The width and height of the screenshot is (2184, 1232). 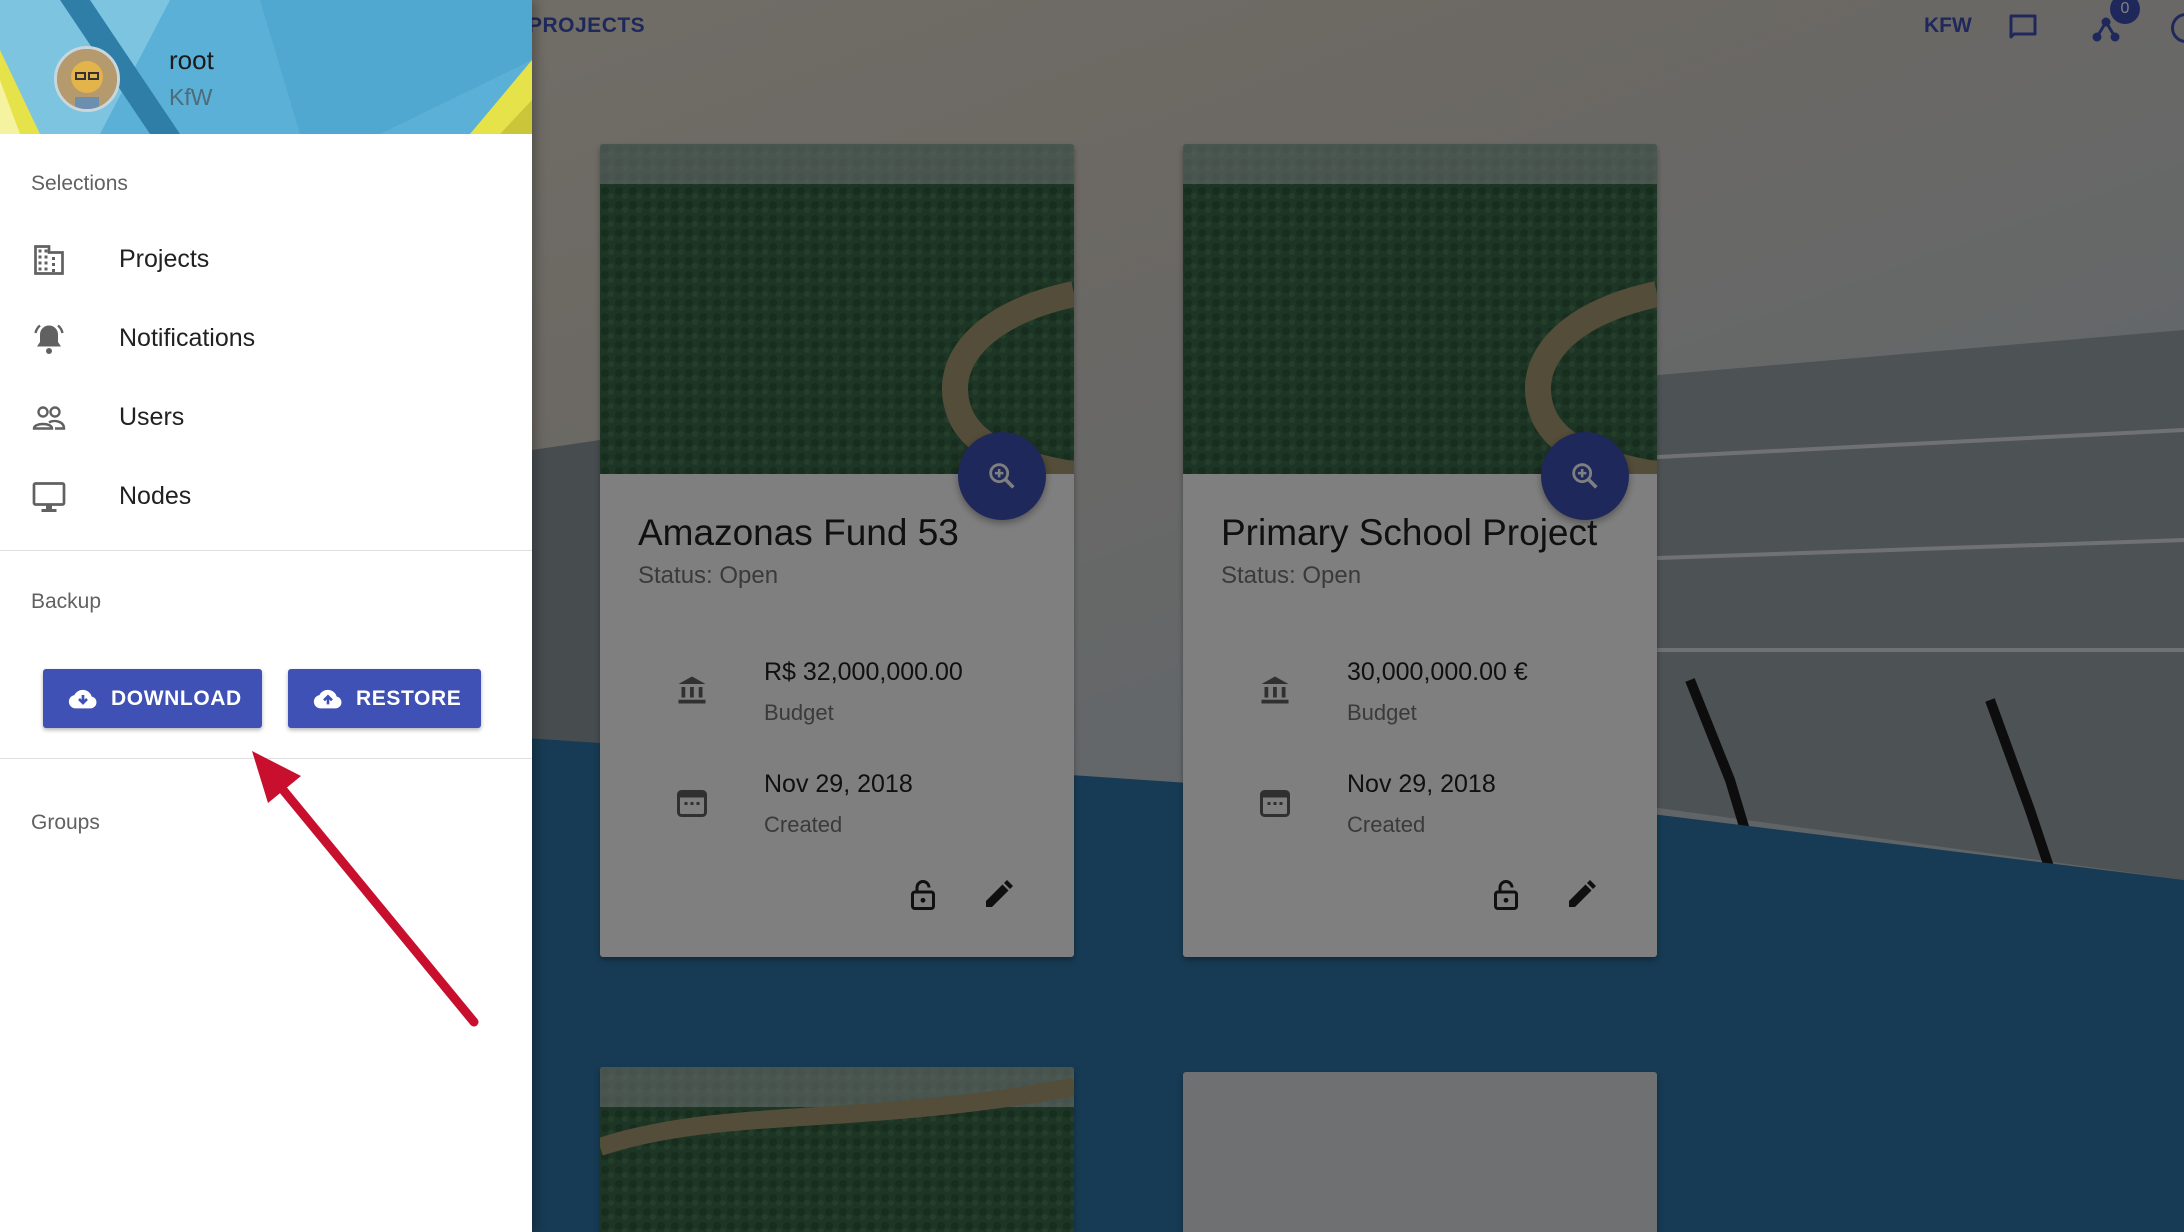 I want to click on backup-heading: Backup, so click(x=66, y=601).